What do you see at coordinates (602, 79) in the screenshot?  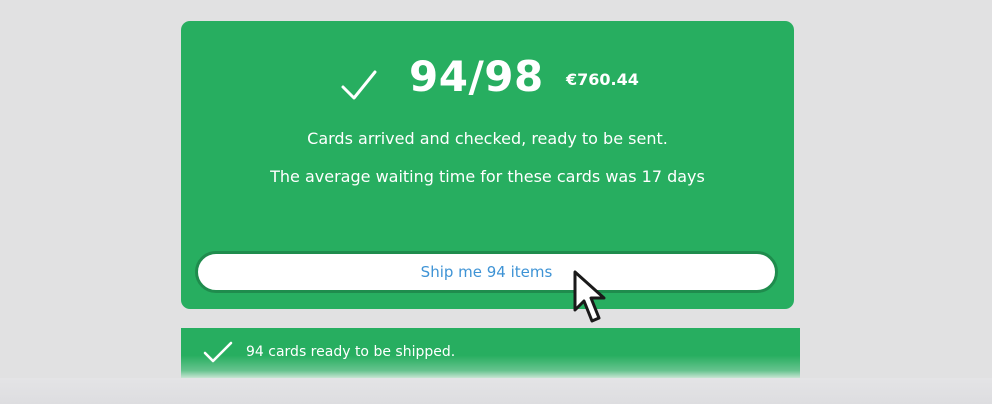 I see `total-price: €760.44` at bounding box center [602, 79].